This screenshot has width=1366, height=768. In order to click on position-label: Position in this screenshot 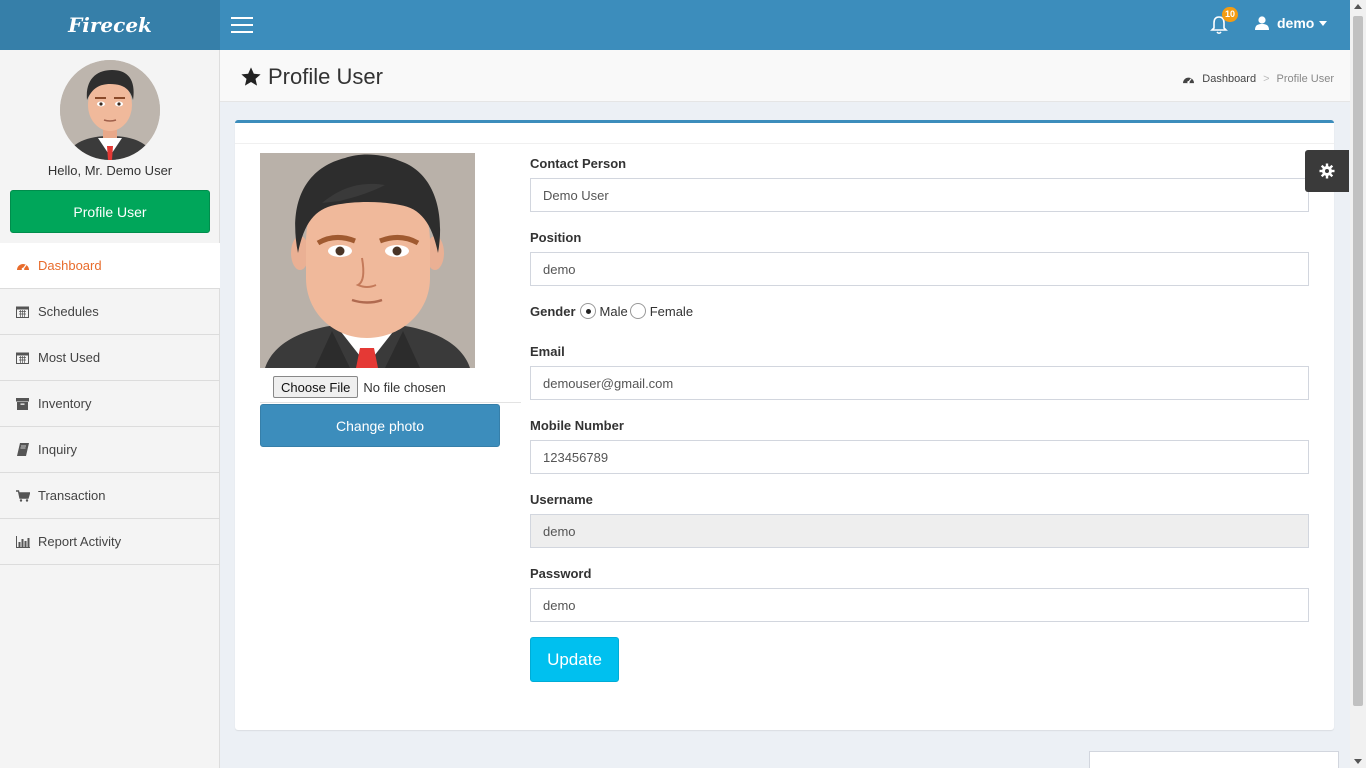, I will do `click(556, 237)`.